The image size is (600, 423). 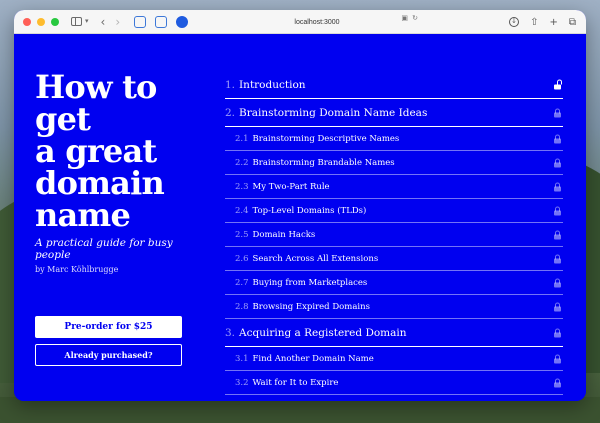 I want to click on toc-title: Domain Hacks, so click(x=284, y=234).